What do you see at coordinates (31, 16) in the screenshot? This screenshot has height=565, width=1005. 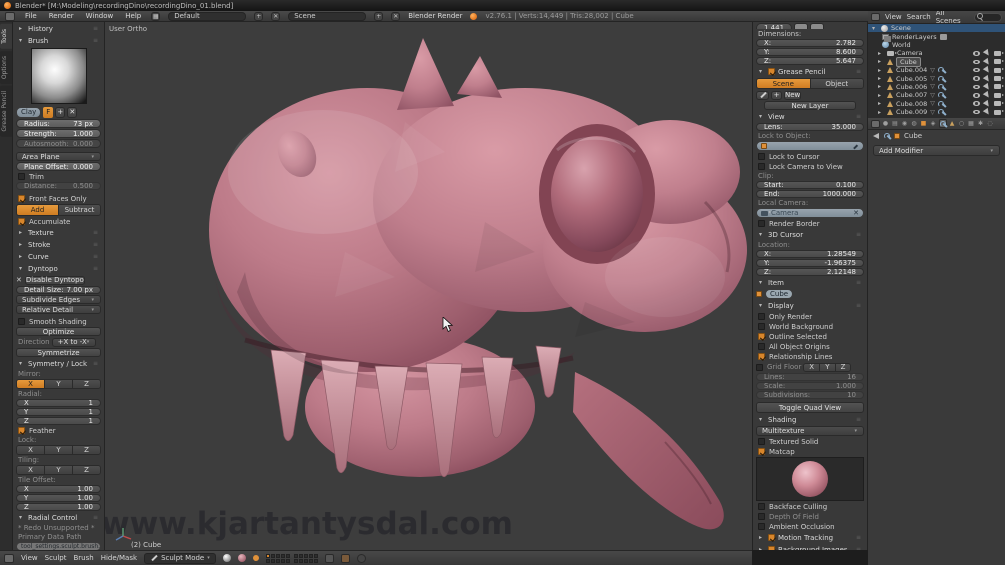 I see `menu-file: File` at bounding box center [31, 16].